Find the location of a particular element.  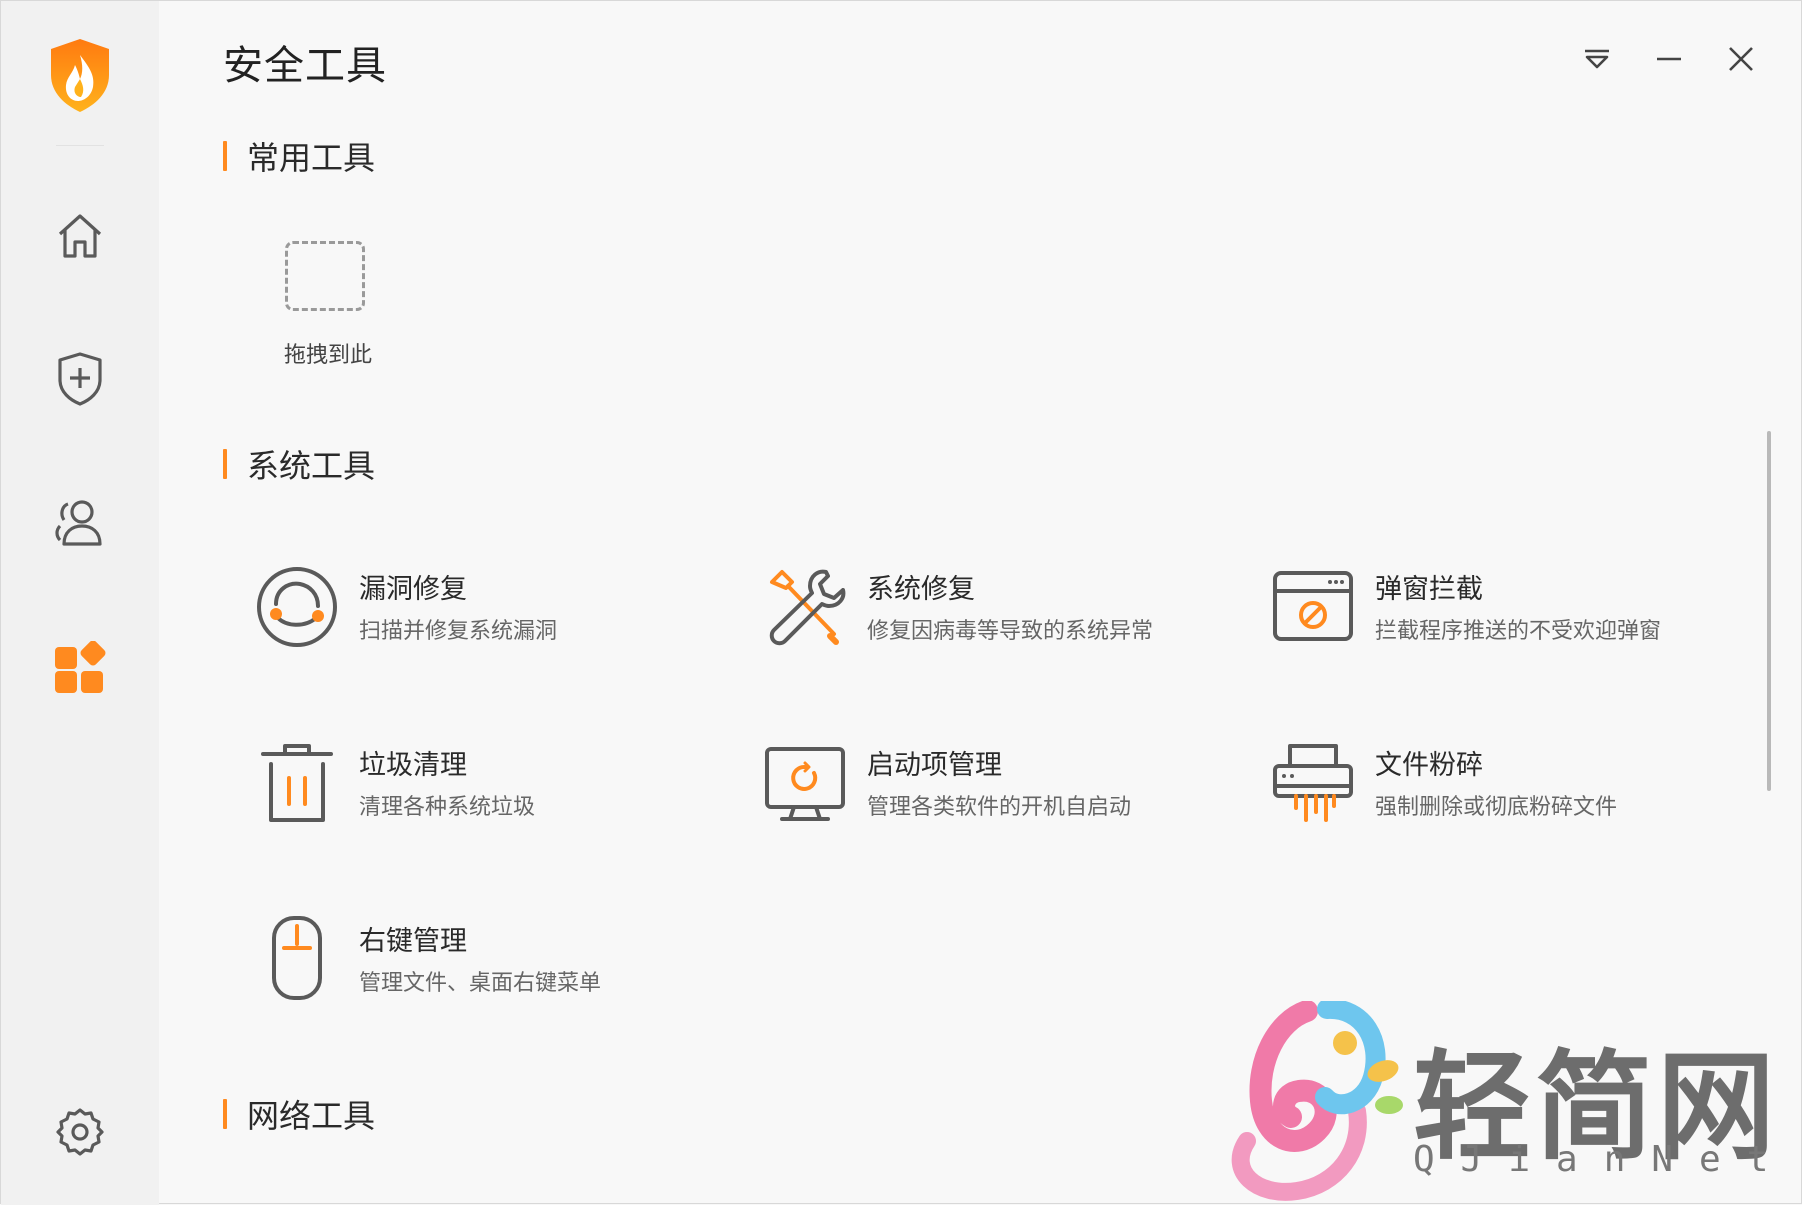

close-button is located at coordinates (1741, 59).